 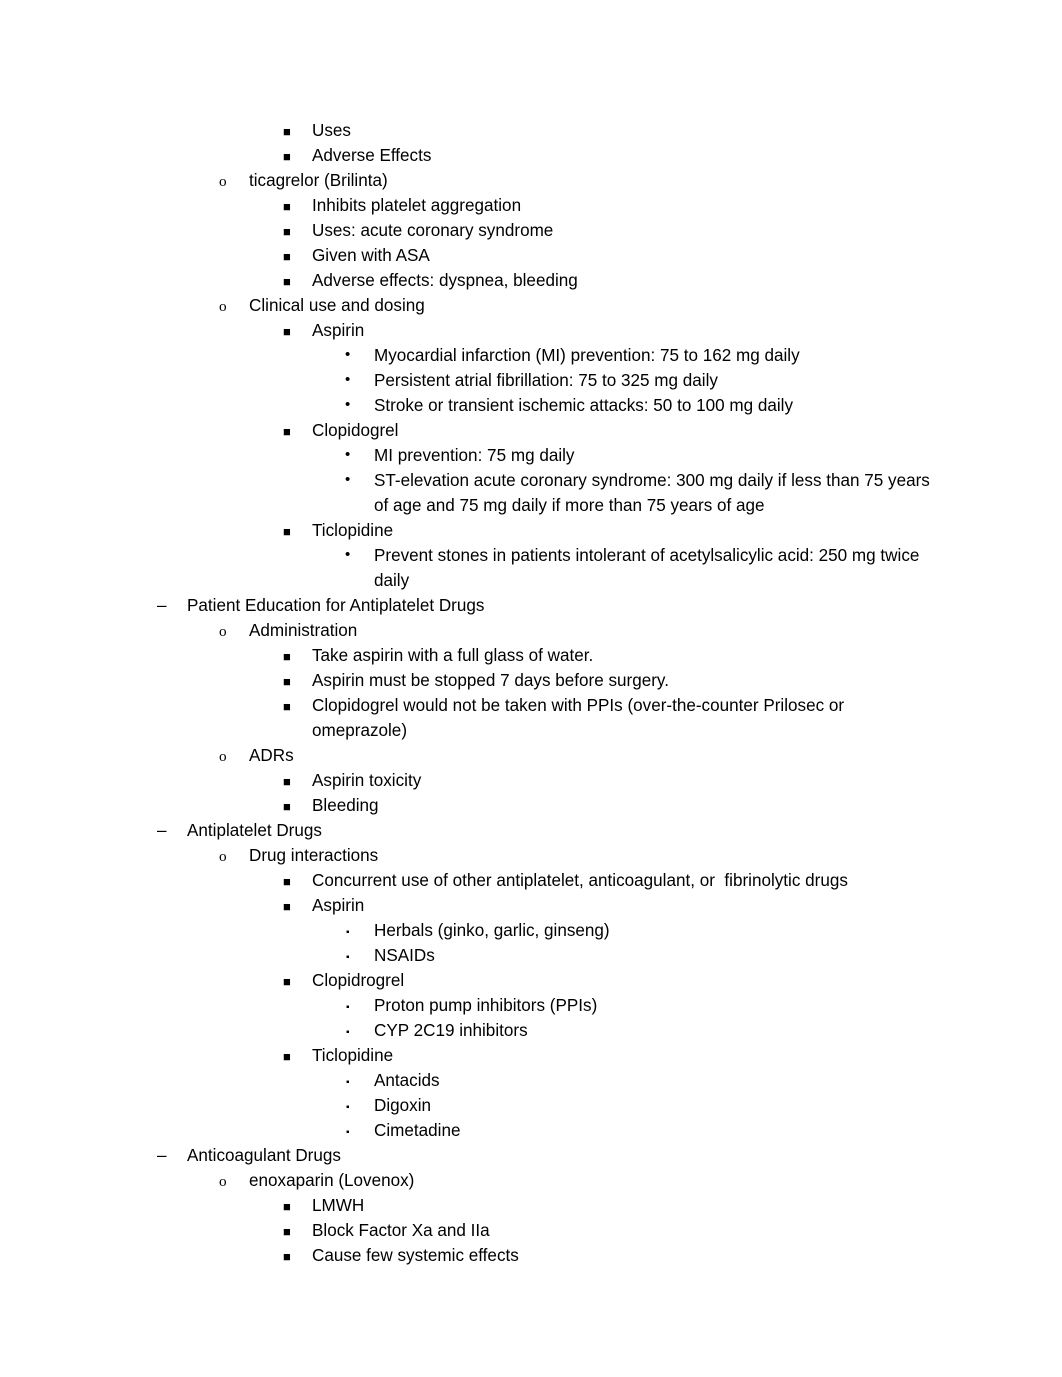 I want to click on outline-item: ■ Adverse Effects, so click(x=531, y=155).